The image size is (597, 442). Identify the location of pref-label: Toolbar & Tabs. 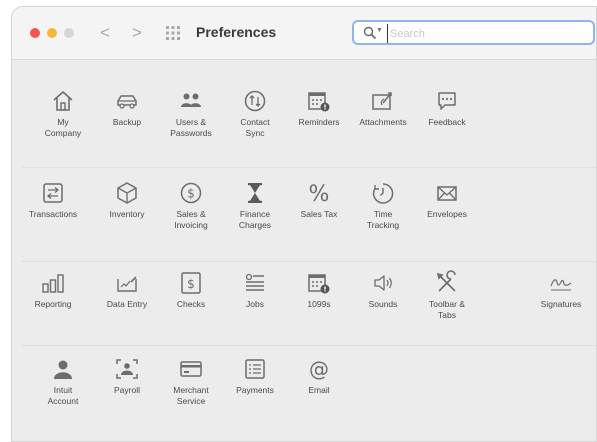
(447, 309).